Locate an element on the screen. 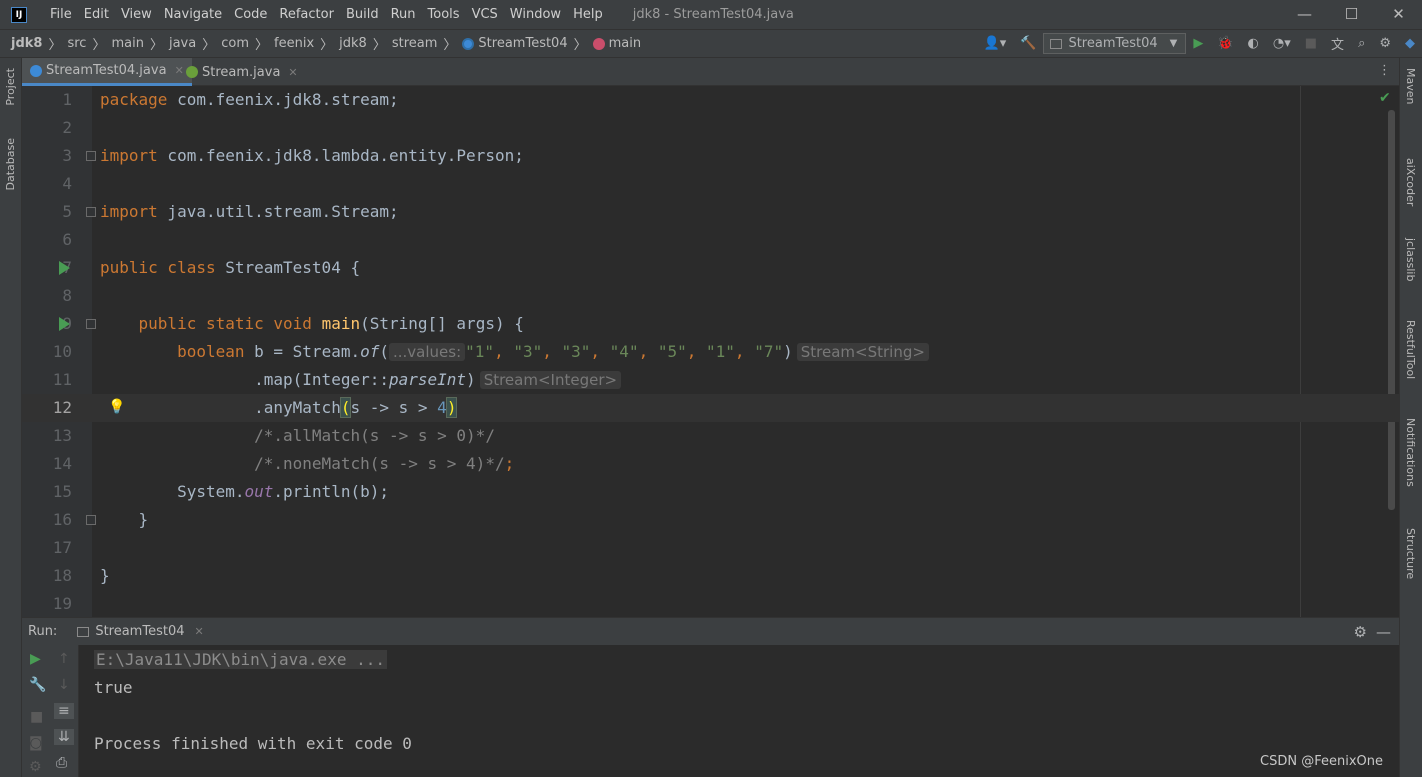 The image size is (1422, 777). crumb-method: main is located at coordinates (625, 43).